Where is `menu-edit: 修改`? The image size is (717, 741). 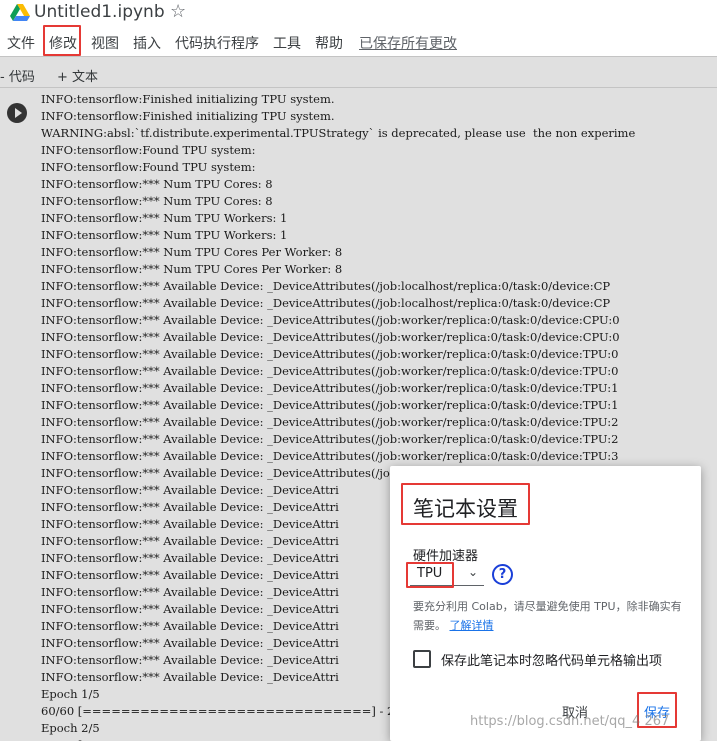
menu-edit: 修改 is located at coordinates (63, 43).